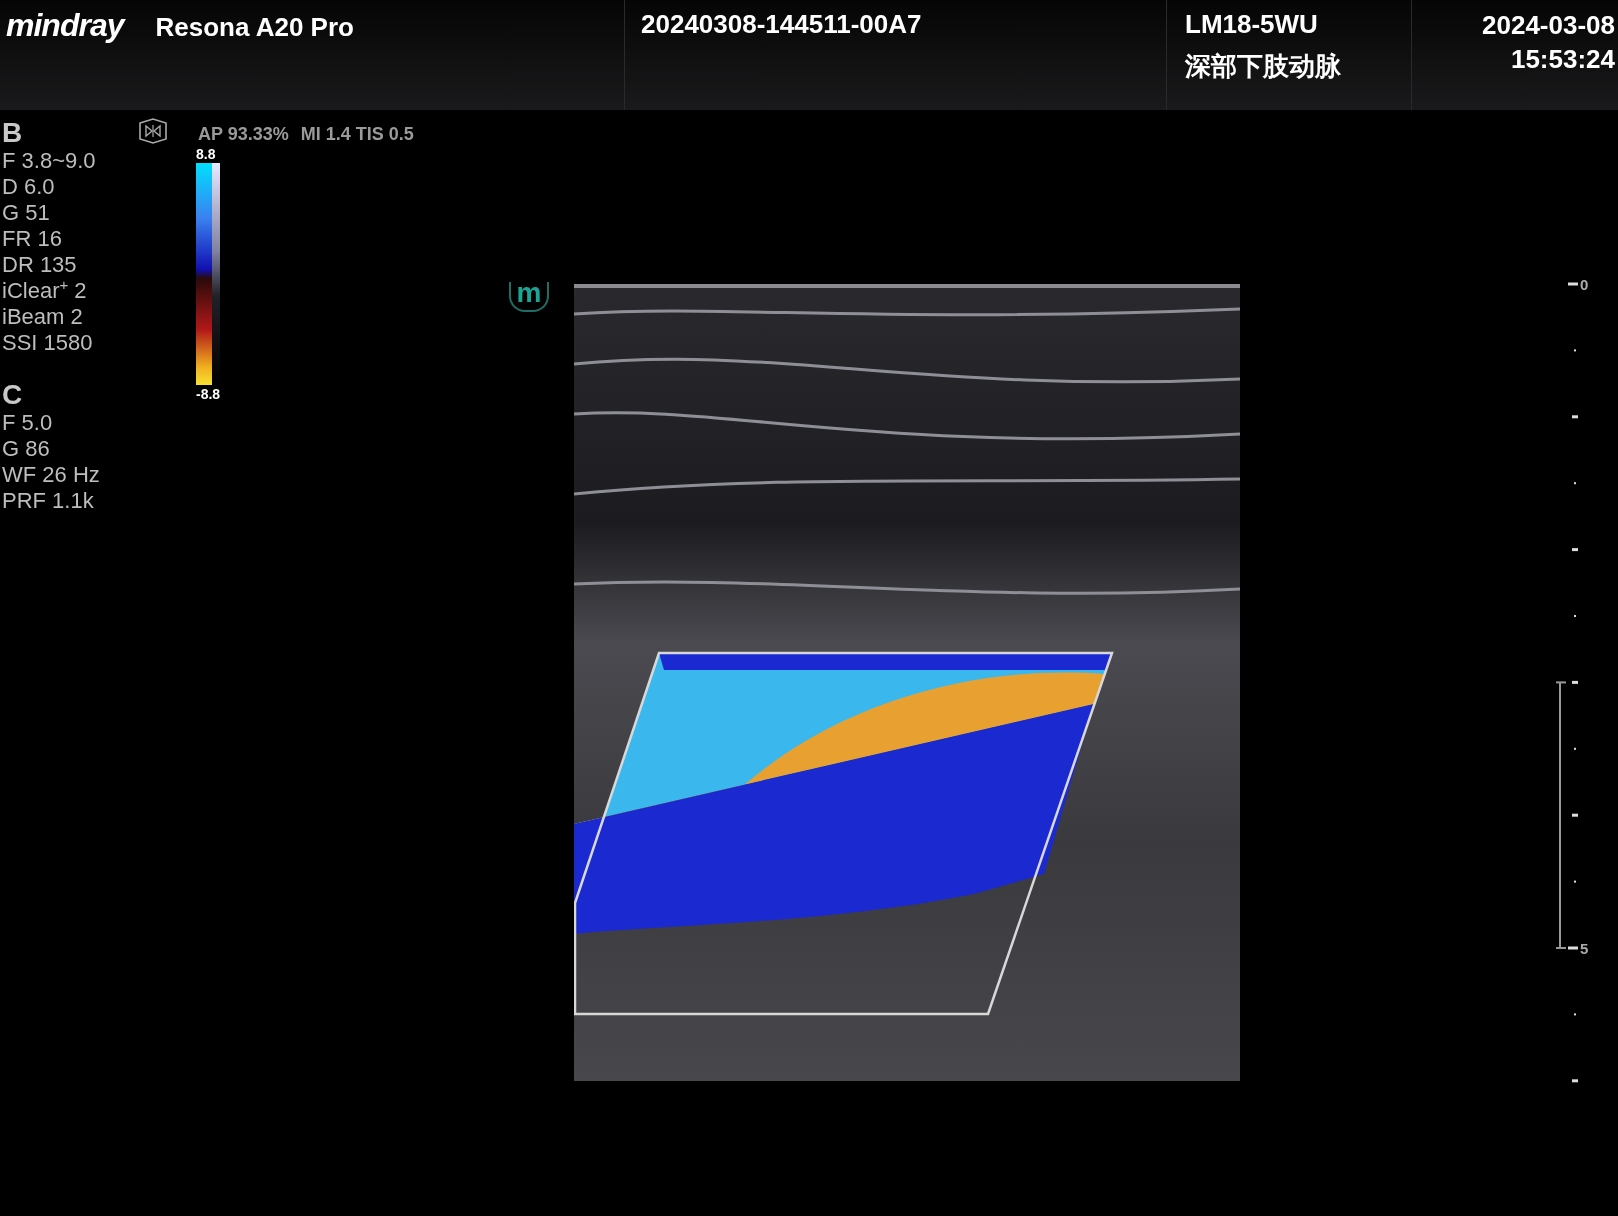 The height and width of the screenshot is (1216, 1618). Describe the element at coordinates (28, 423) in the screenshot. I see `imaging-parameter: F 5.0` at that location.